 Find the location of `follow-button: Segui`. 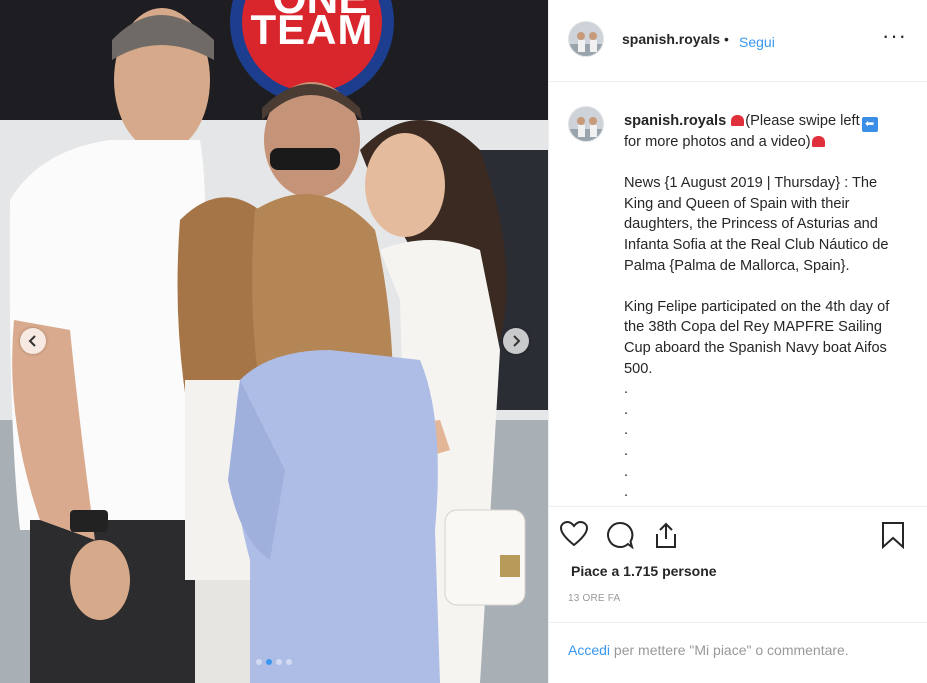

follow-button: Segui is located at coordinates (757, 42).